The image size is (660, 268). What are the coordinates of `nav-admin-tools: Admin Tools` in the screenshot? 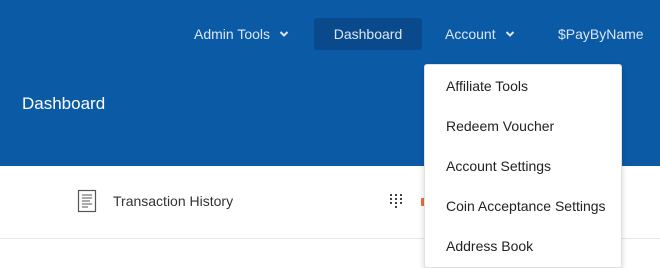 It's located at (241, 34).